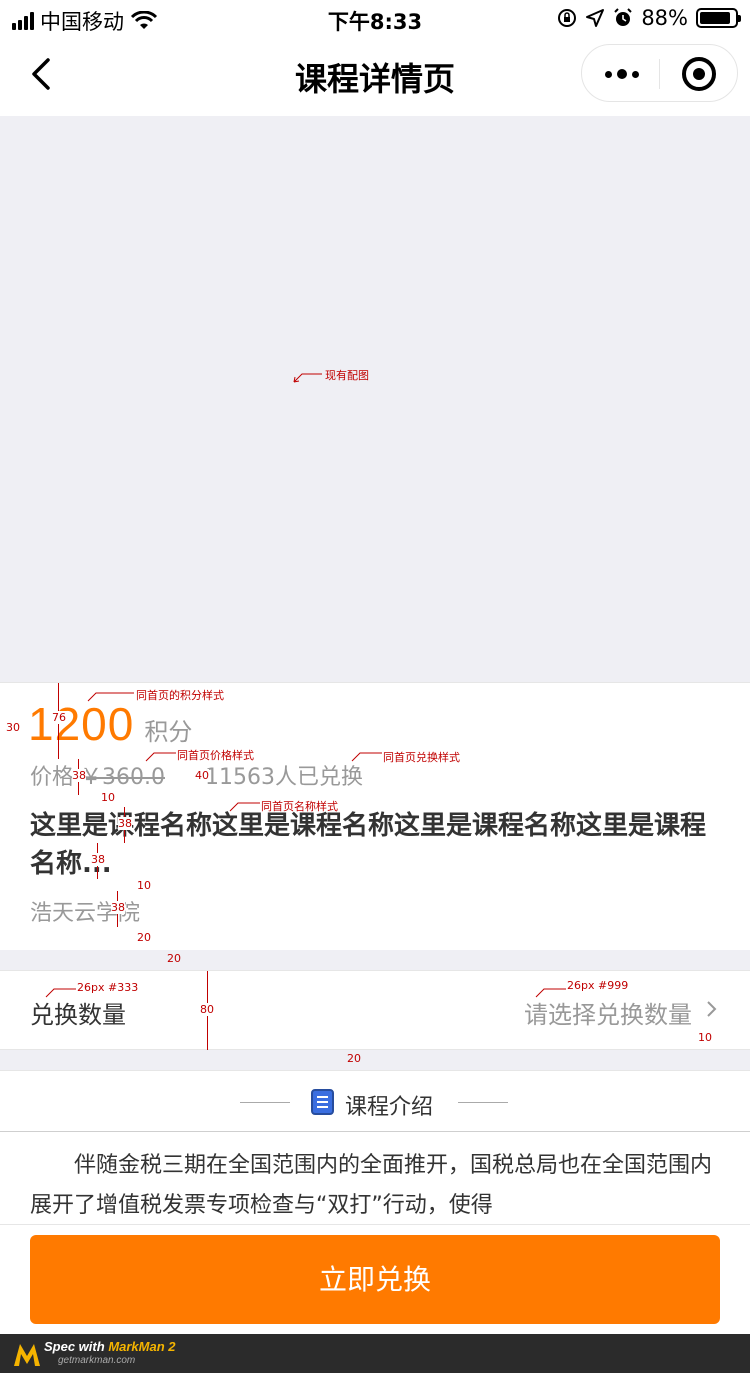 This screenshot has width=750, height=1373. I want to click on markman-logo-icon, so click(27, 1355).